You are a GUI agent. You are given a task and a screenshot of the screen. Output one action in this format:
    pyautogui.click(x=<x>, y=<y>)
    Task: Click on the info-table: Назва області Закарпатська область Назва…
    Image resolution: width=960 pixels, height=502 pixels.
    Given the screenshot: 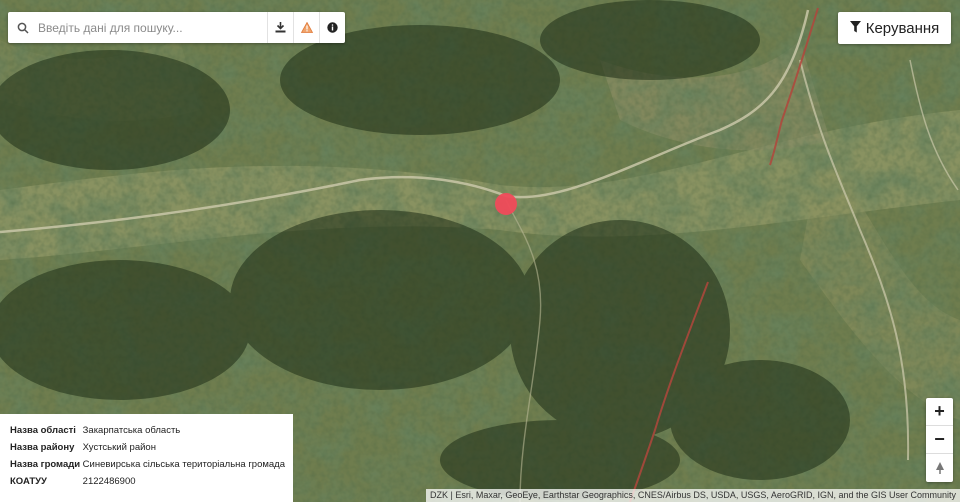 What is the action you would take?
    pyautogui.click(x=147, y=456)
    